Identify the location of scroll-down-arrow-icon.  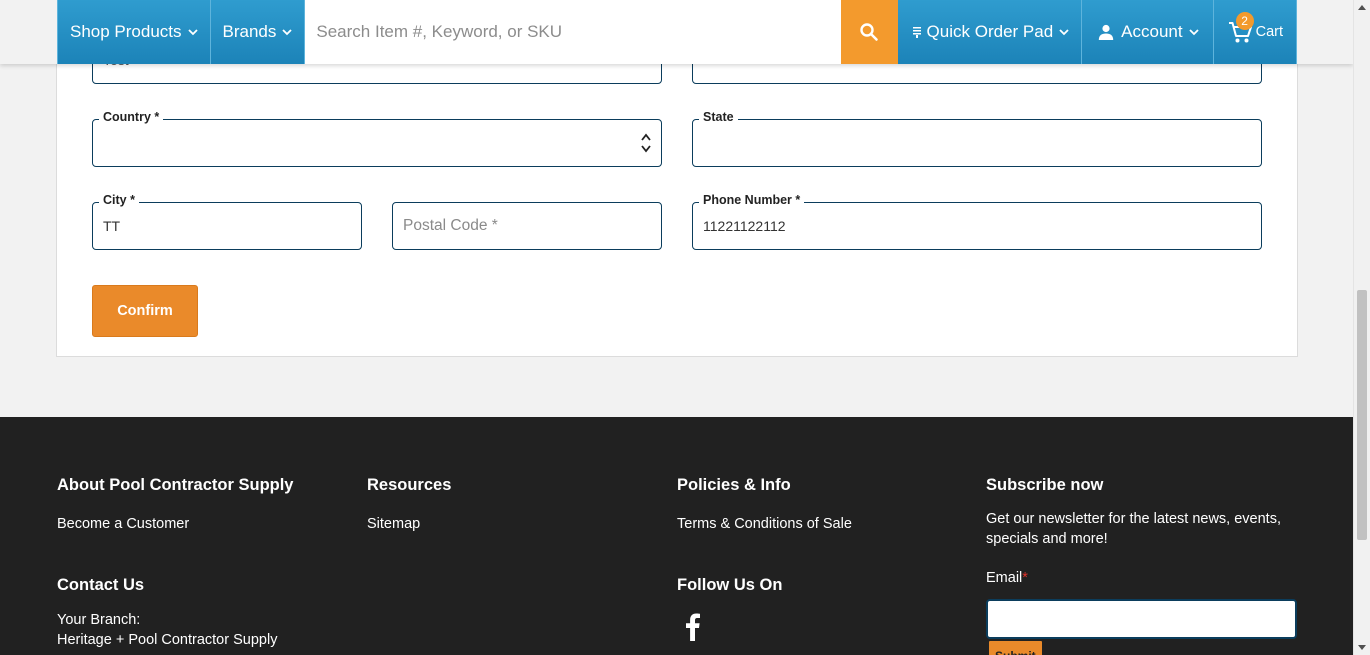
(1362, 647).